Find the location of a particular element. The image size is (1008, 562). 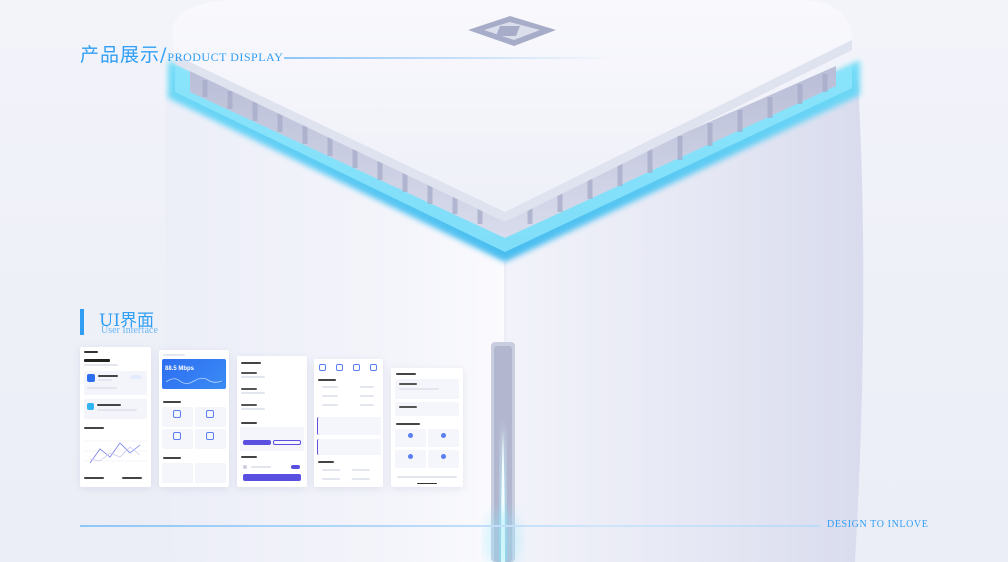

footer-divider is located at coordinates (450, 526).